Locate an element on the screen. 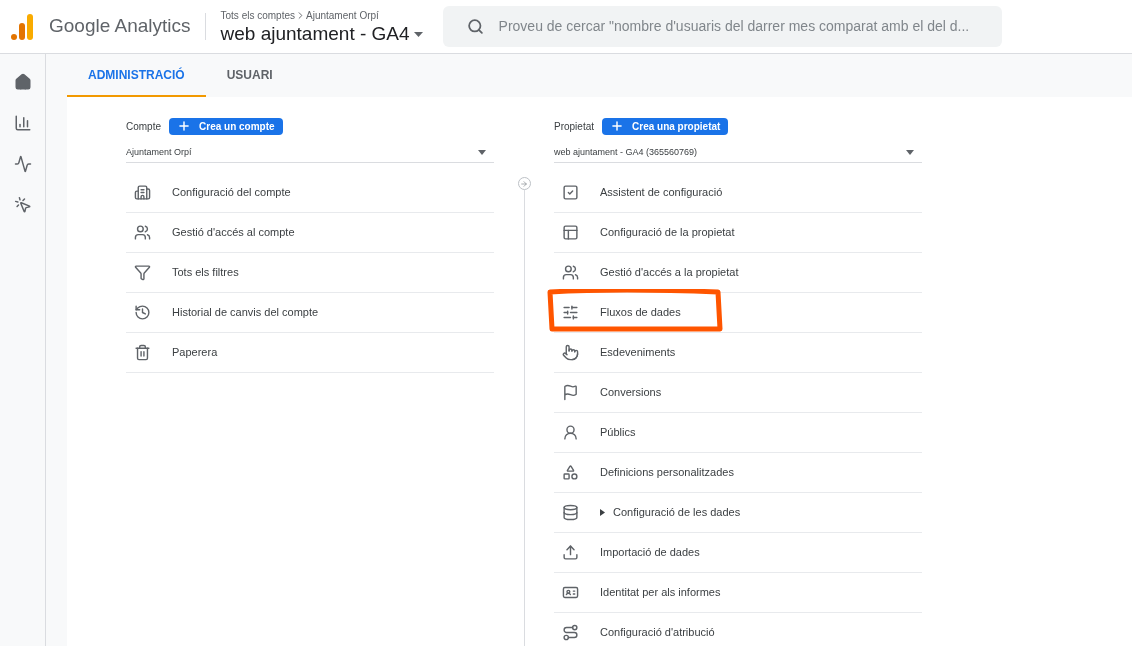 The width and height of the screenshot is (1132, 646). section-label: Compte is located at coordinates (143, 126).